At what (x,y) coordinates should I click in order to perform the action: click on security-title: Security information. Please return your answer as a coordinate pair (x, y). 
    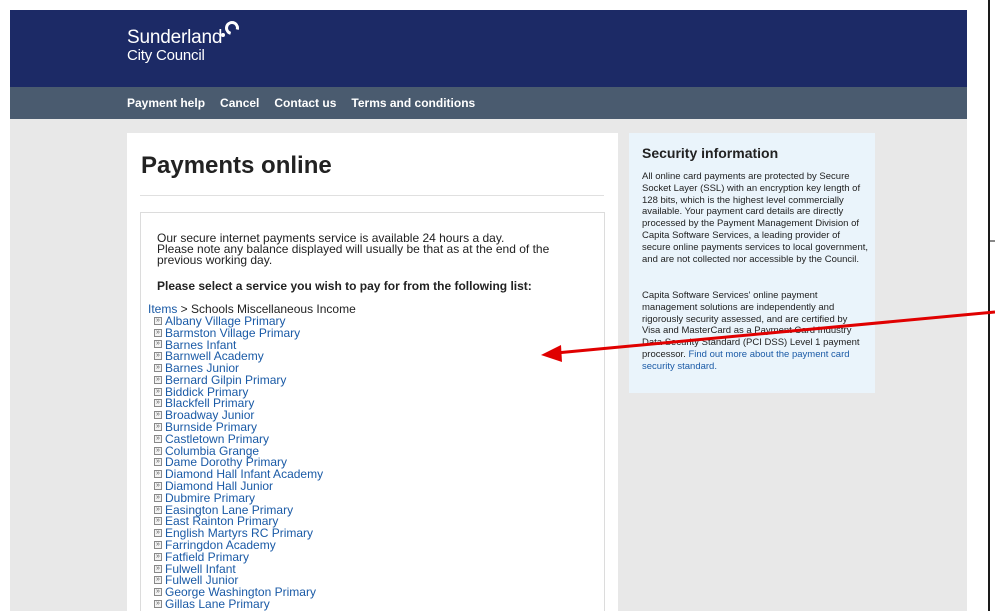
    Looking at the image, I should click on (710, 153).